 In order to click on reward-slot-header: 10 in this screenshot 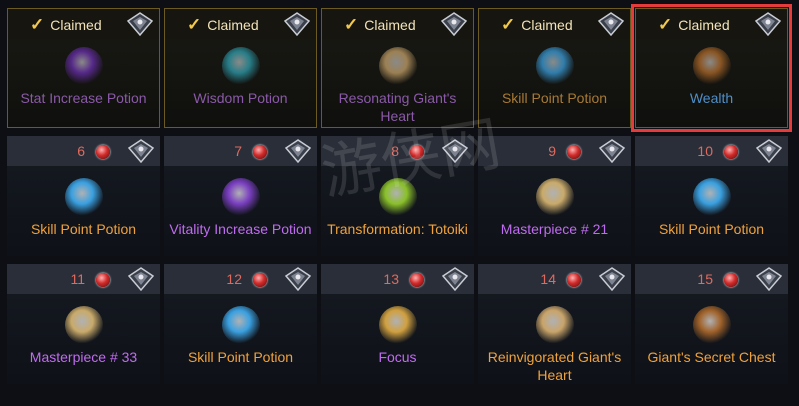, I will do `click(711, 151)`.